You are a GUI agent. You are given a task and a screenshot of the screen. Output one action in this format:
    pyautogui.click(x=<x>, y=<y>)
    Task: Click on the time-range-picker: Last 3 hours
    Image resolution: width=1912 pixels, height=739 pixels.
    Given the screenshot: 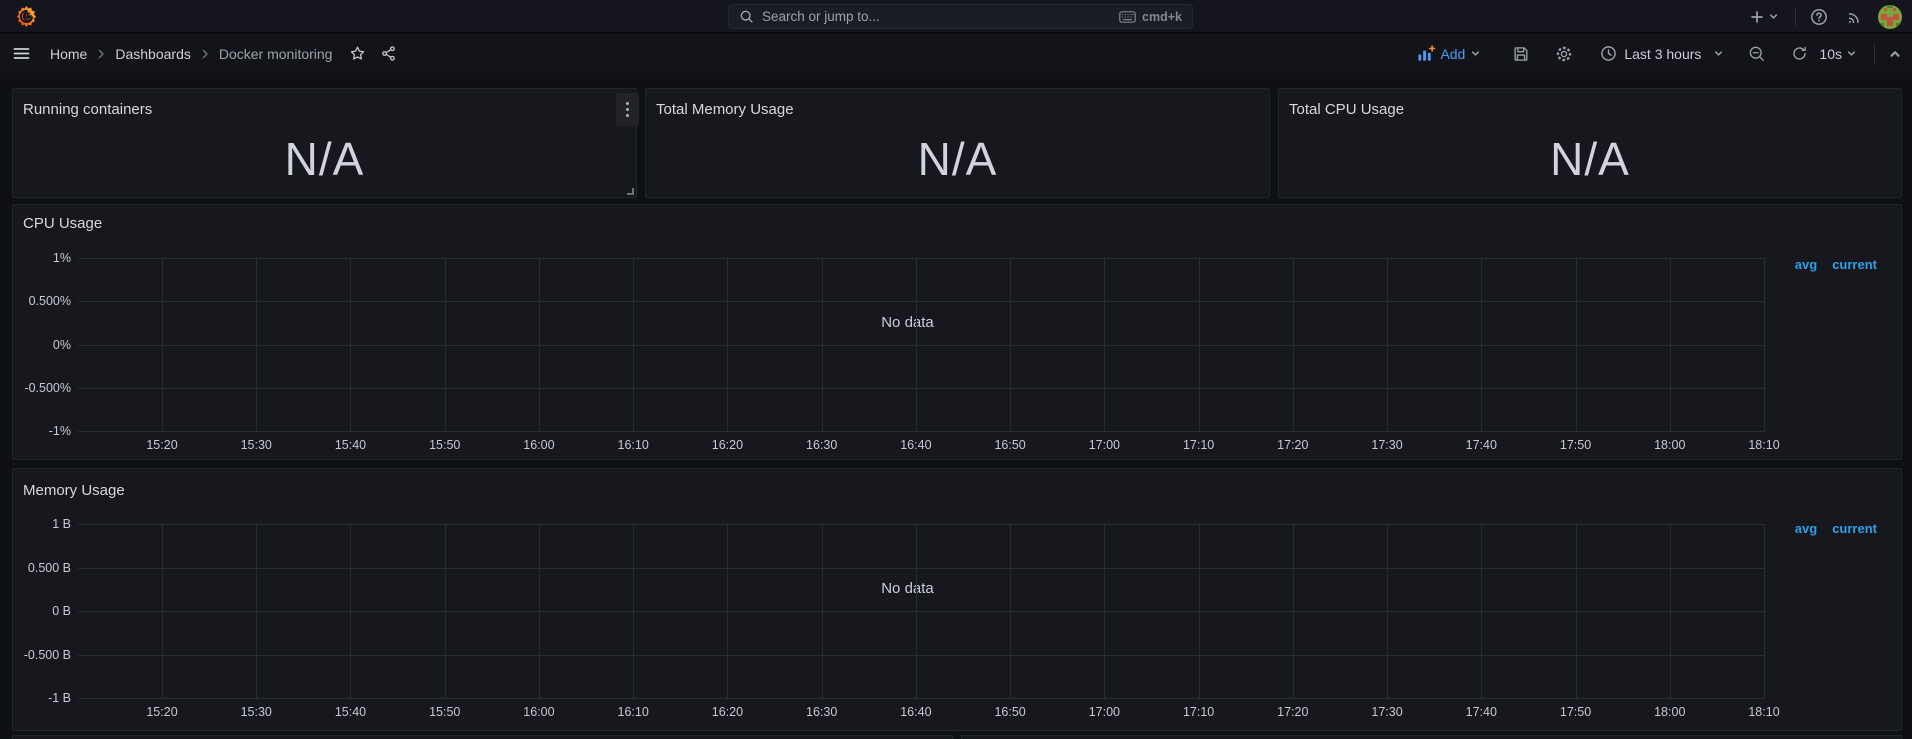 What is the action you would take?
    pyautogui.click(x=1662, y=53)
    